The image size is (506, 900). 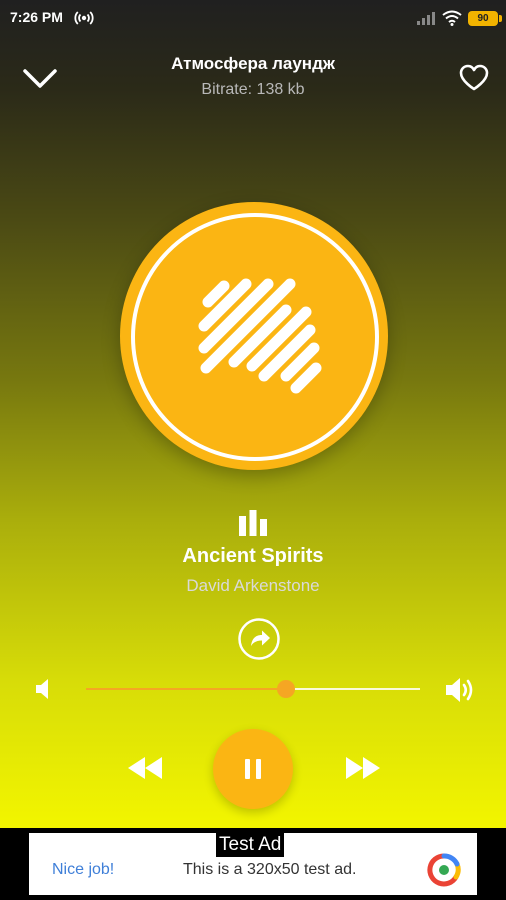 What do you see at coordinates (253, 556) in the screenshot?
I see `track-title: Ancient Spirits` at bounding box center [253, 556].